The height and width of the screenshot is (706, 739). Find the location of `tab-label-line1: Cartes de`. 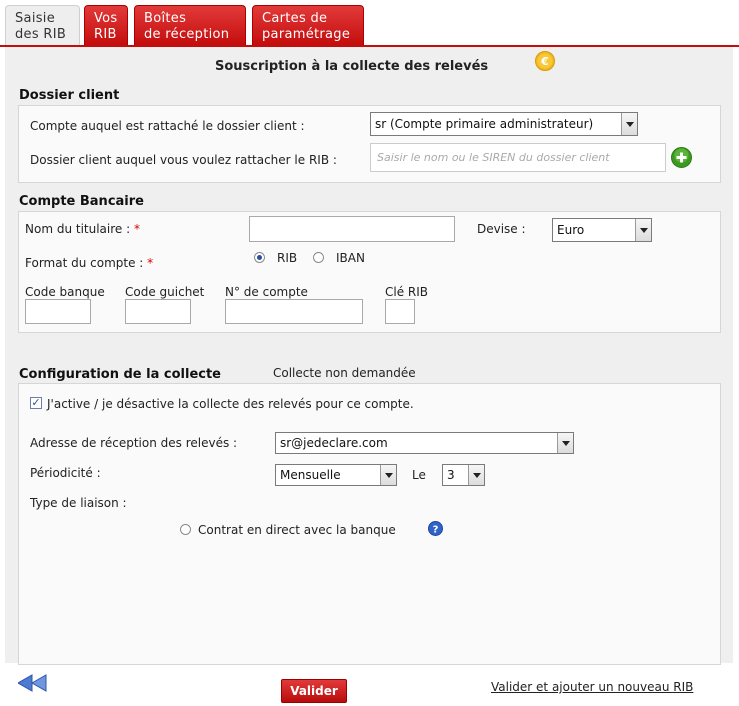

tab-label-line1: Cartes de is located at coordinates (295, 18).